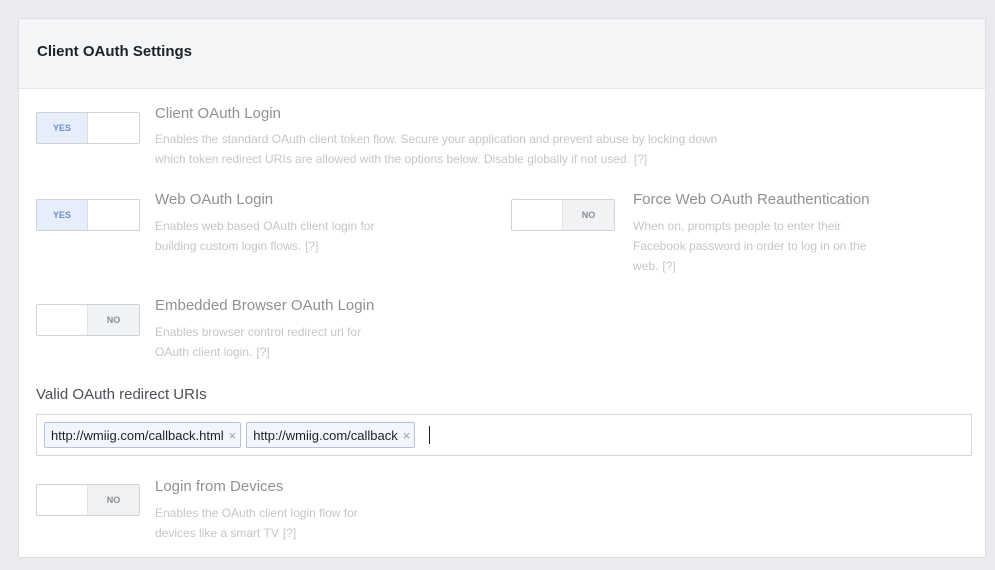 The width and height of the screenshot is (995, 570). I want to click on web-oauth-login-title: Web OAuth Login, so click(214, 199).